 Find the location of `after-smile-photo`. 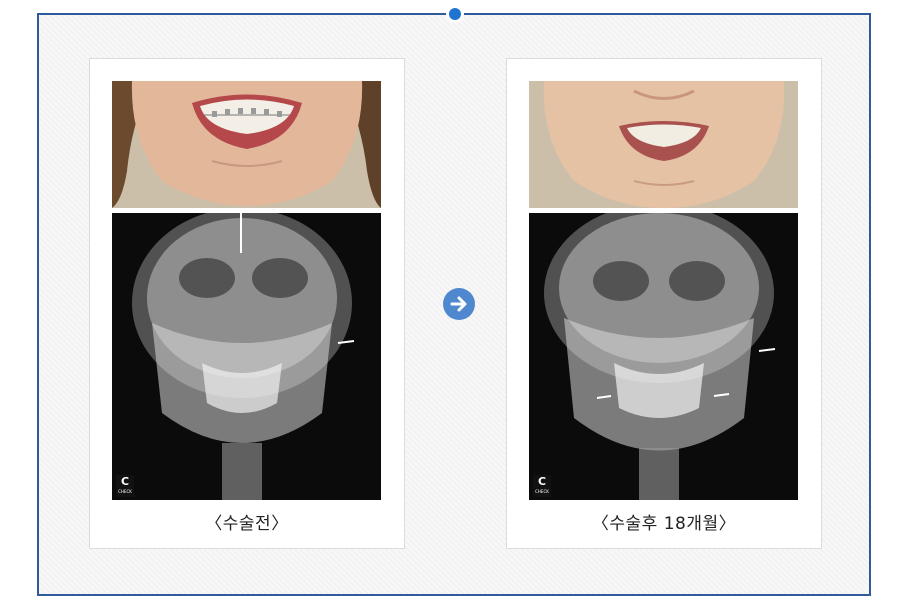

after-smile-photo is located at coordinates (663, 144).